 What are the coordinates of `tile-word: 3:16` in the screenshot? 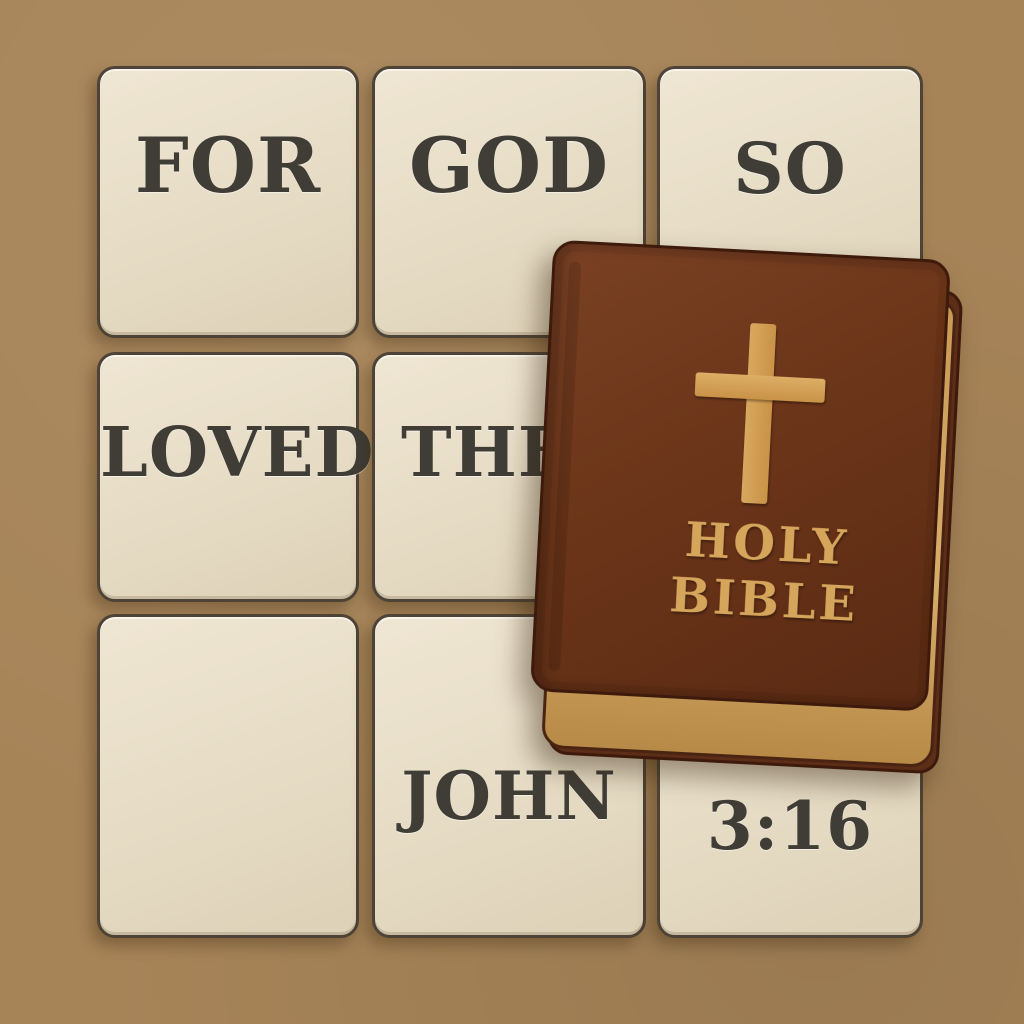 It's located at (790, 826).